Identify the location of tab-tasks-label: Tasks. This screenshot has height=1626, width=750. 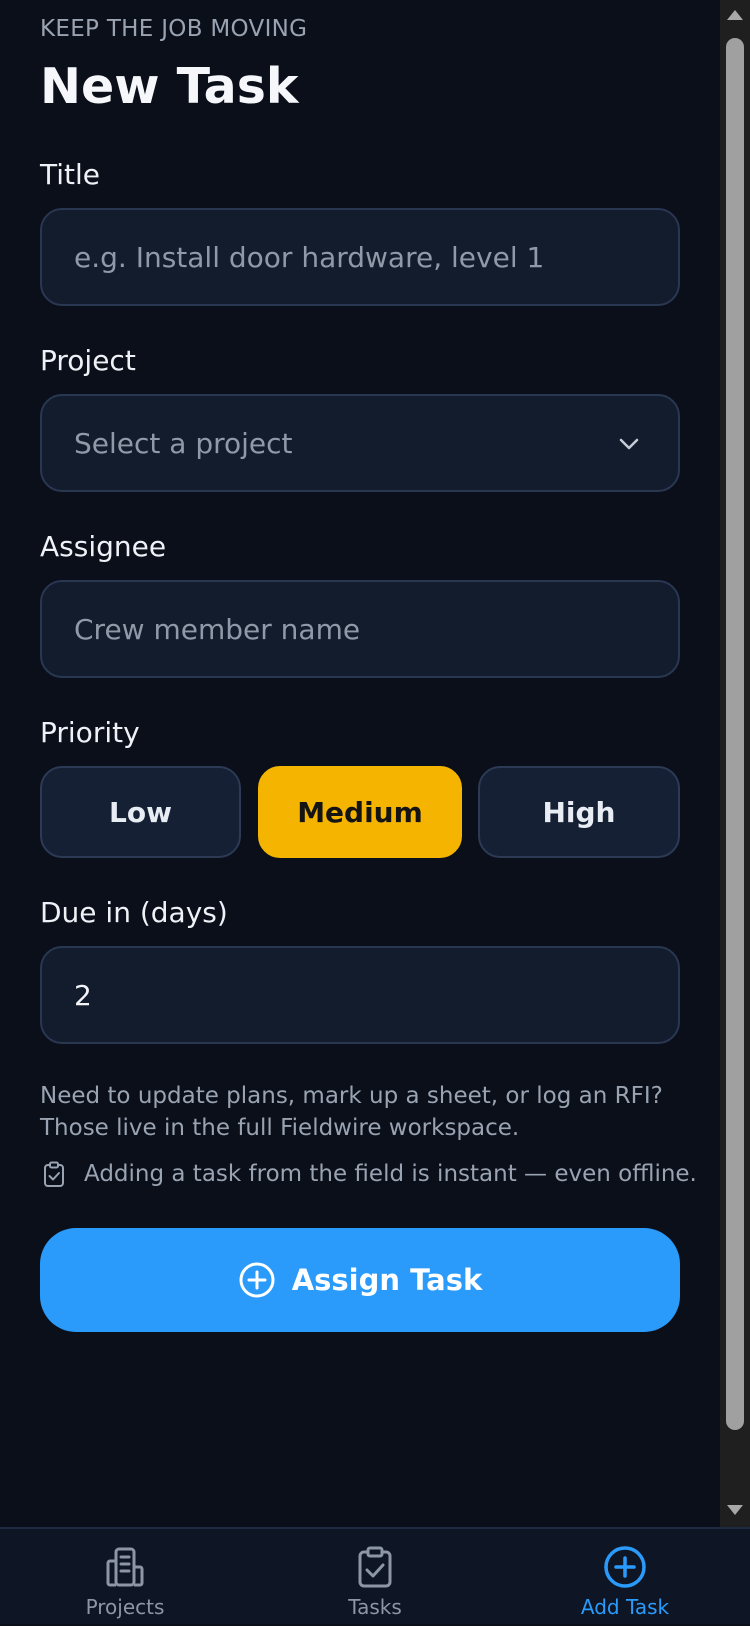
(375, 1607).